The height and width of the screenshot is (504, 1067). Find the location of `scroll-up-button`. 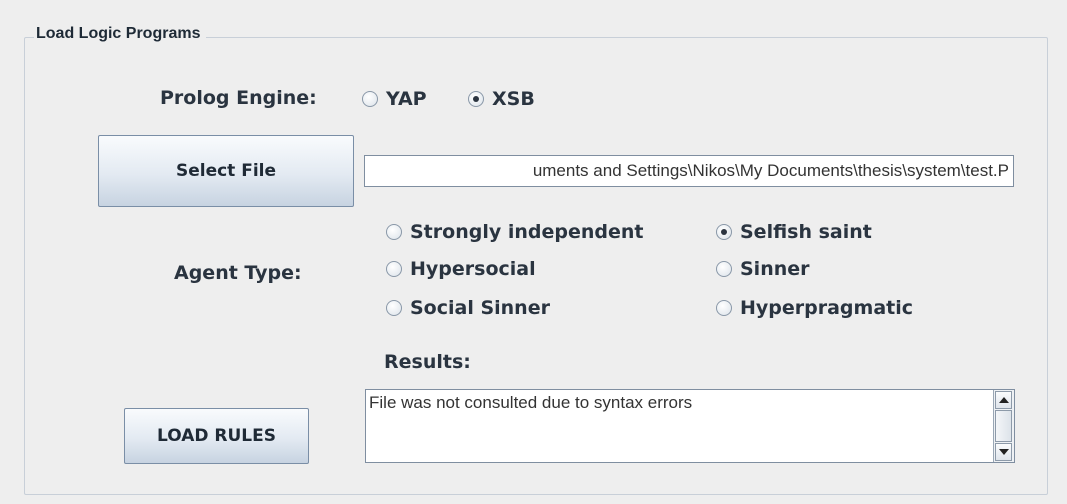

scroll-up-button is located at coordinates (1003, 400).